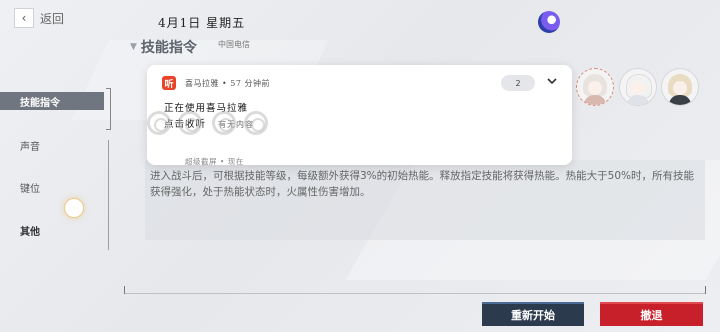 The width and height of the screenshot is (720, 332). Describe the element at coordinates (52, 230) in the screenshot. I see `sidebar-item-other: 其他` at that location.